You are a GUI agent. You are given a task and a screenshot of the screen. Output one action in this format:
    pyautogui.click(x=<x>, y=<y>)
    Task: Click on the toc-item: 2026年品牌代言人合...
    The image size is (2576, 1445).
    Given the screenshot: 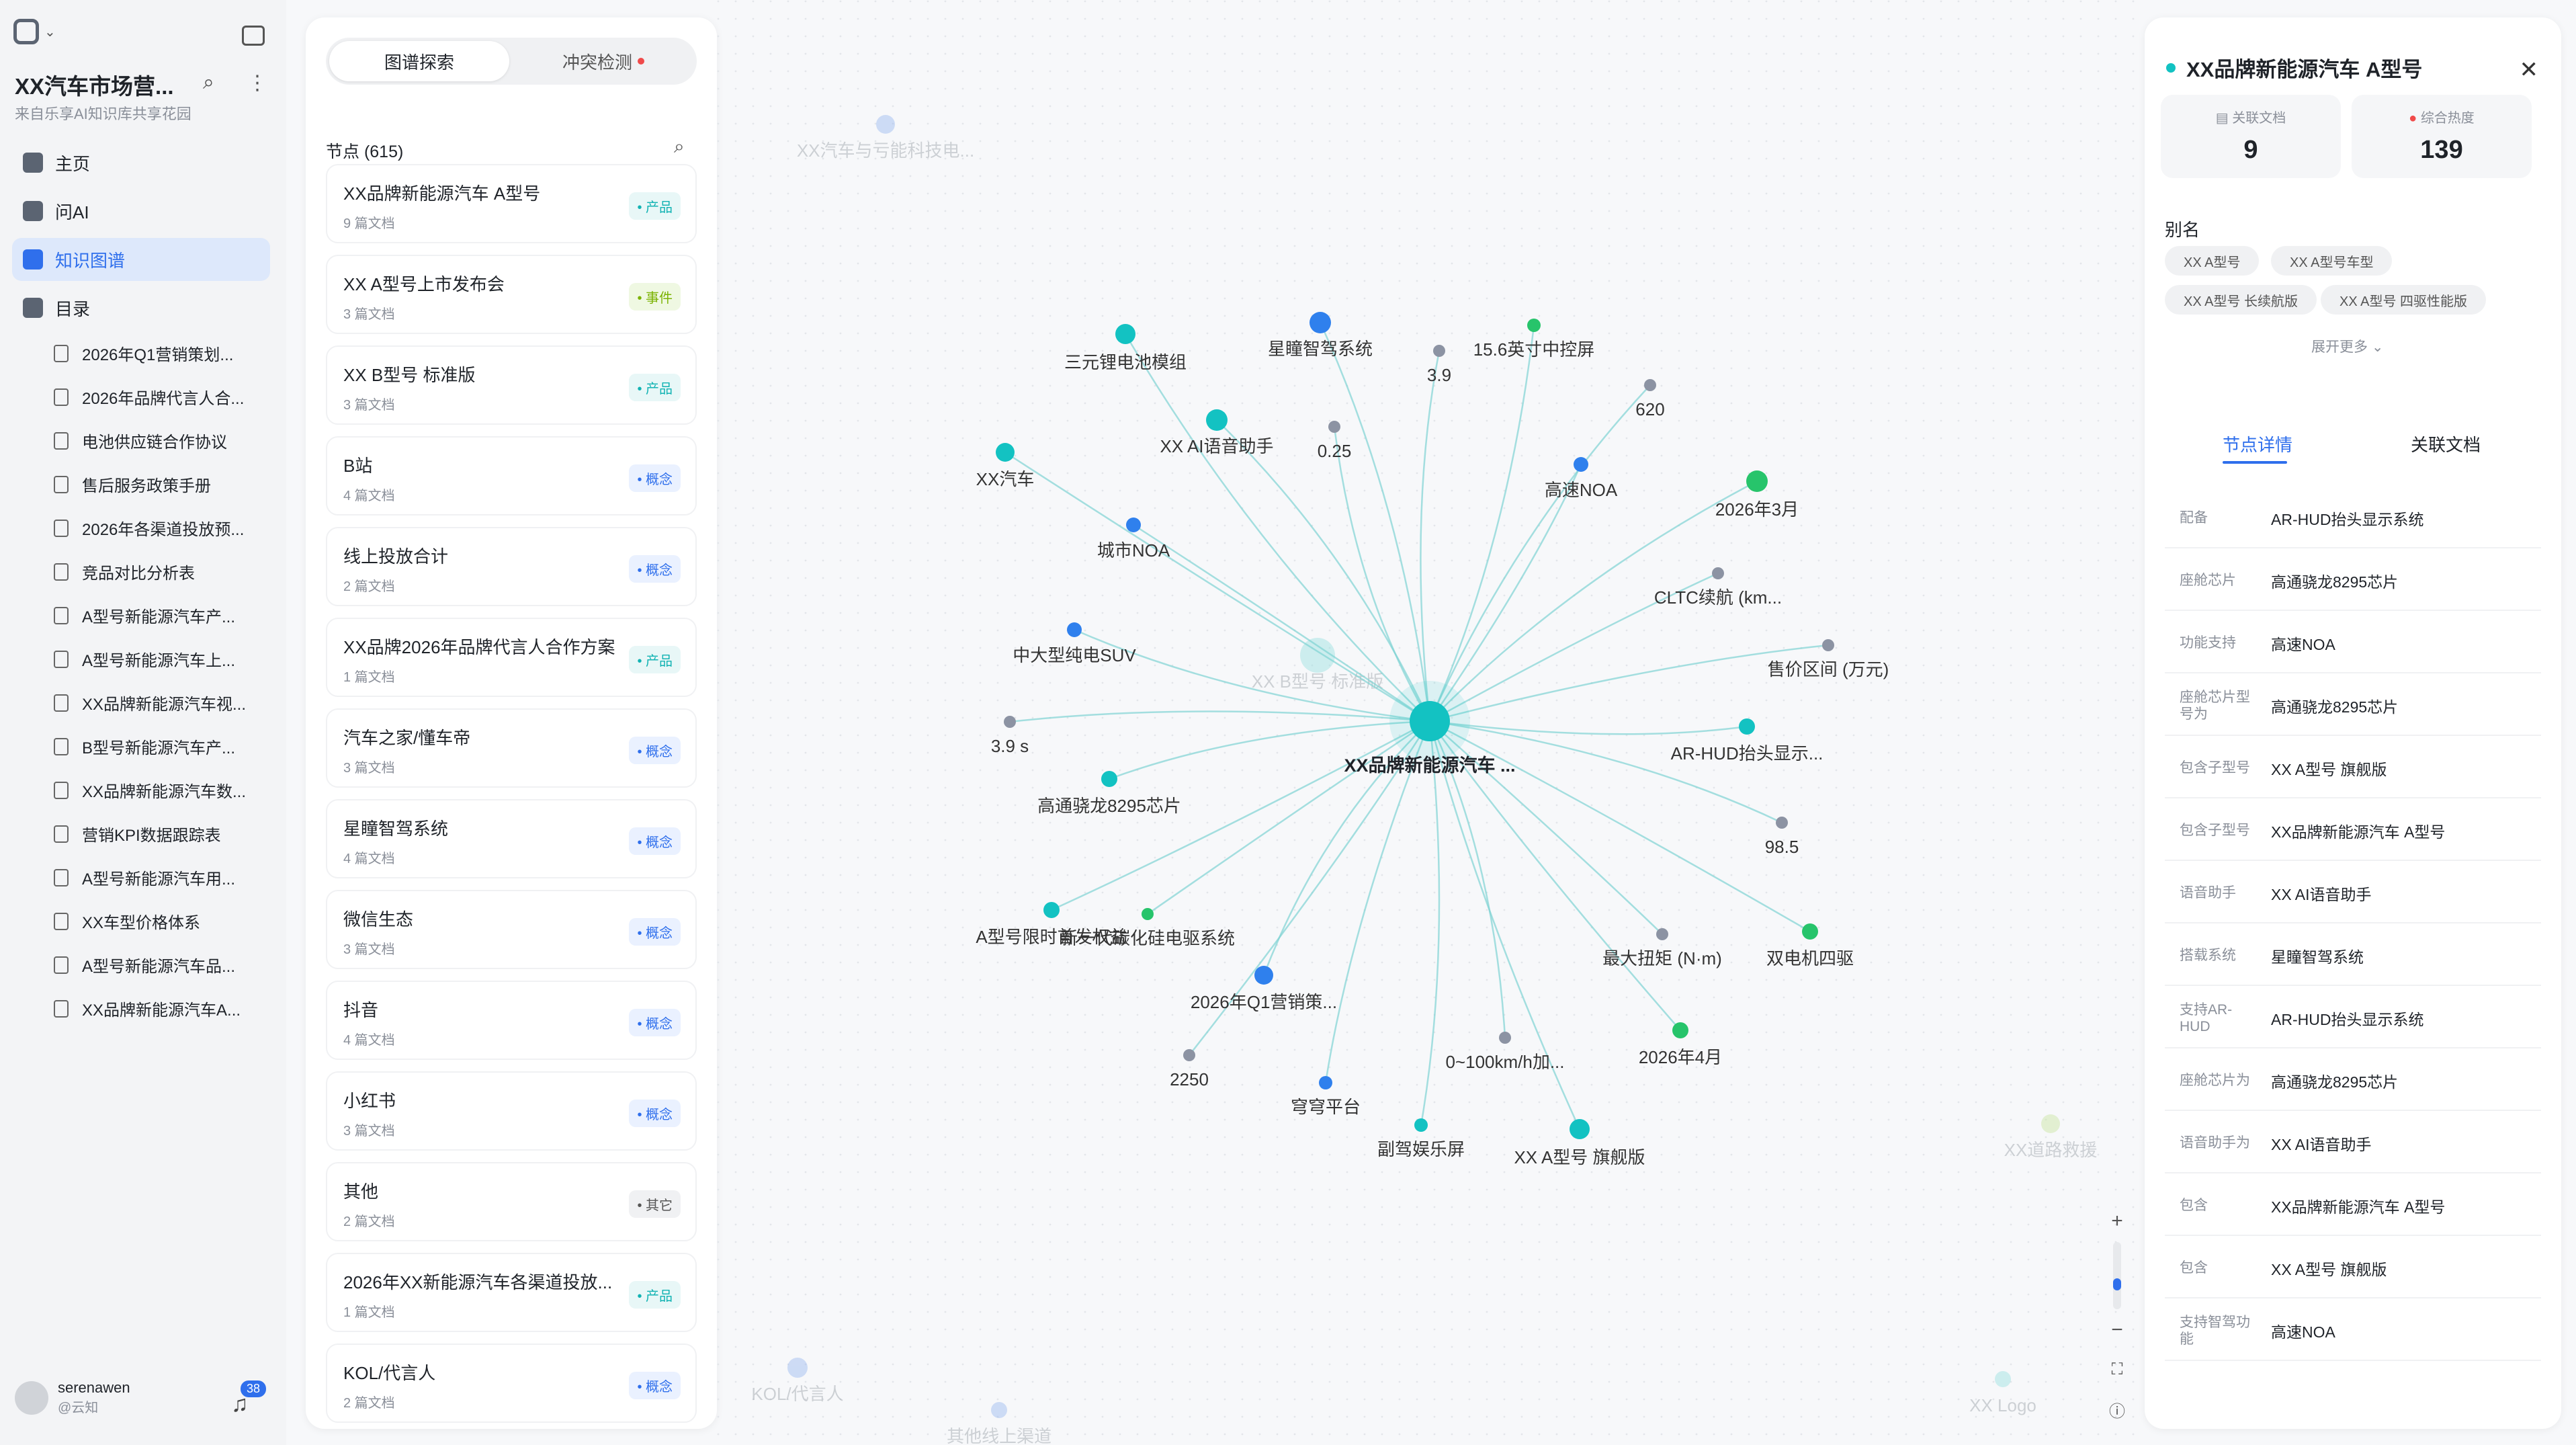 What is the action you would take?
    pyautogui.click(x=161, y=397)
    